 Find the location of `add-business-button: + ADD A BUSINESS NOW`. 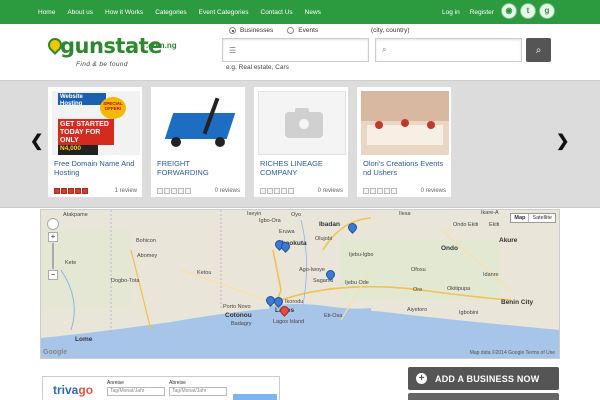

add-business-button: + ADD A BUSINESS NOW is located at coordinates (483, 378).